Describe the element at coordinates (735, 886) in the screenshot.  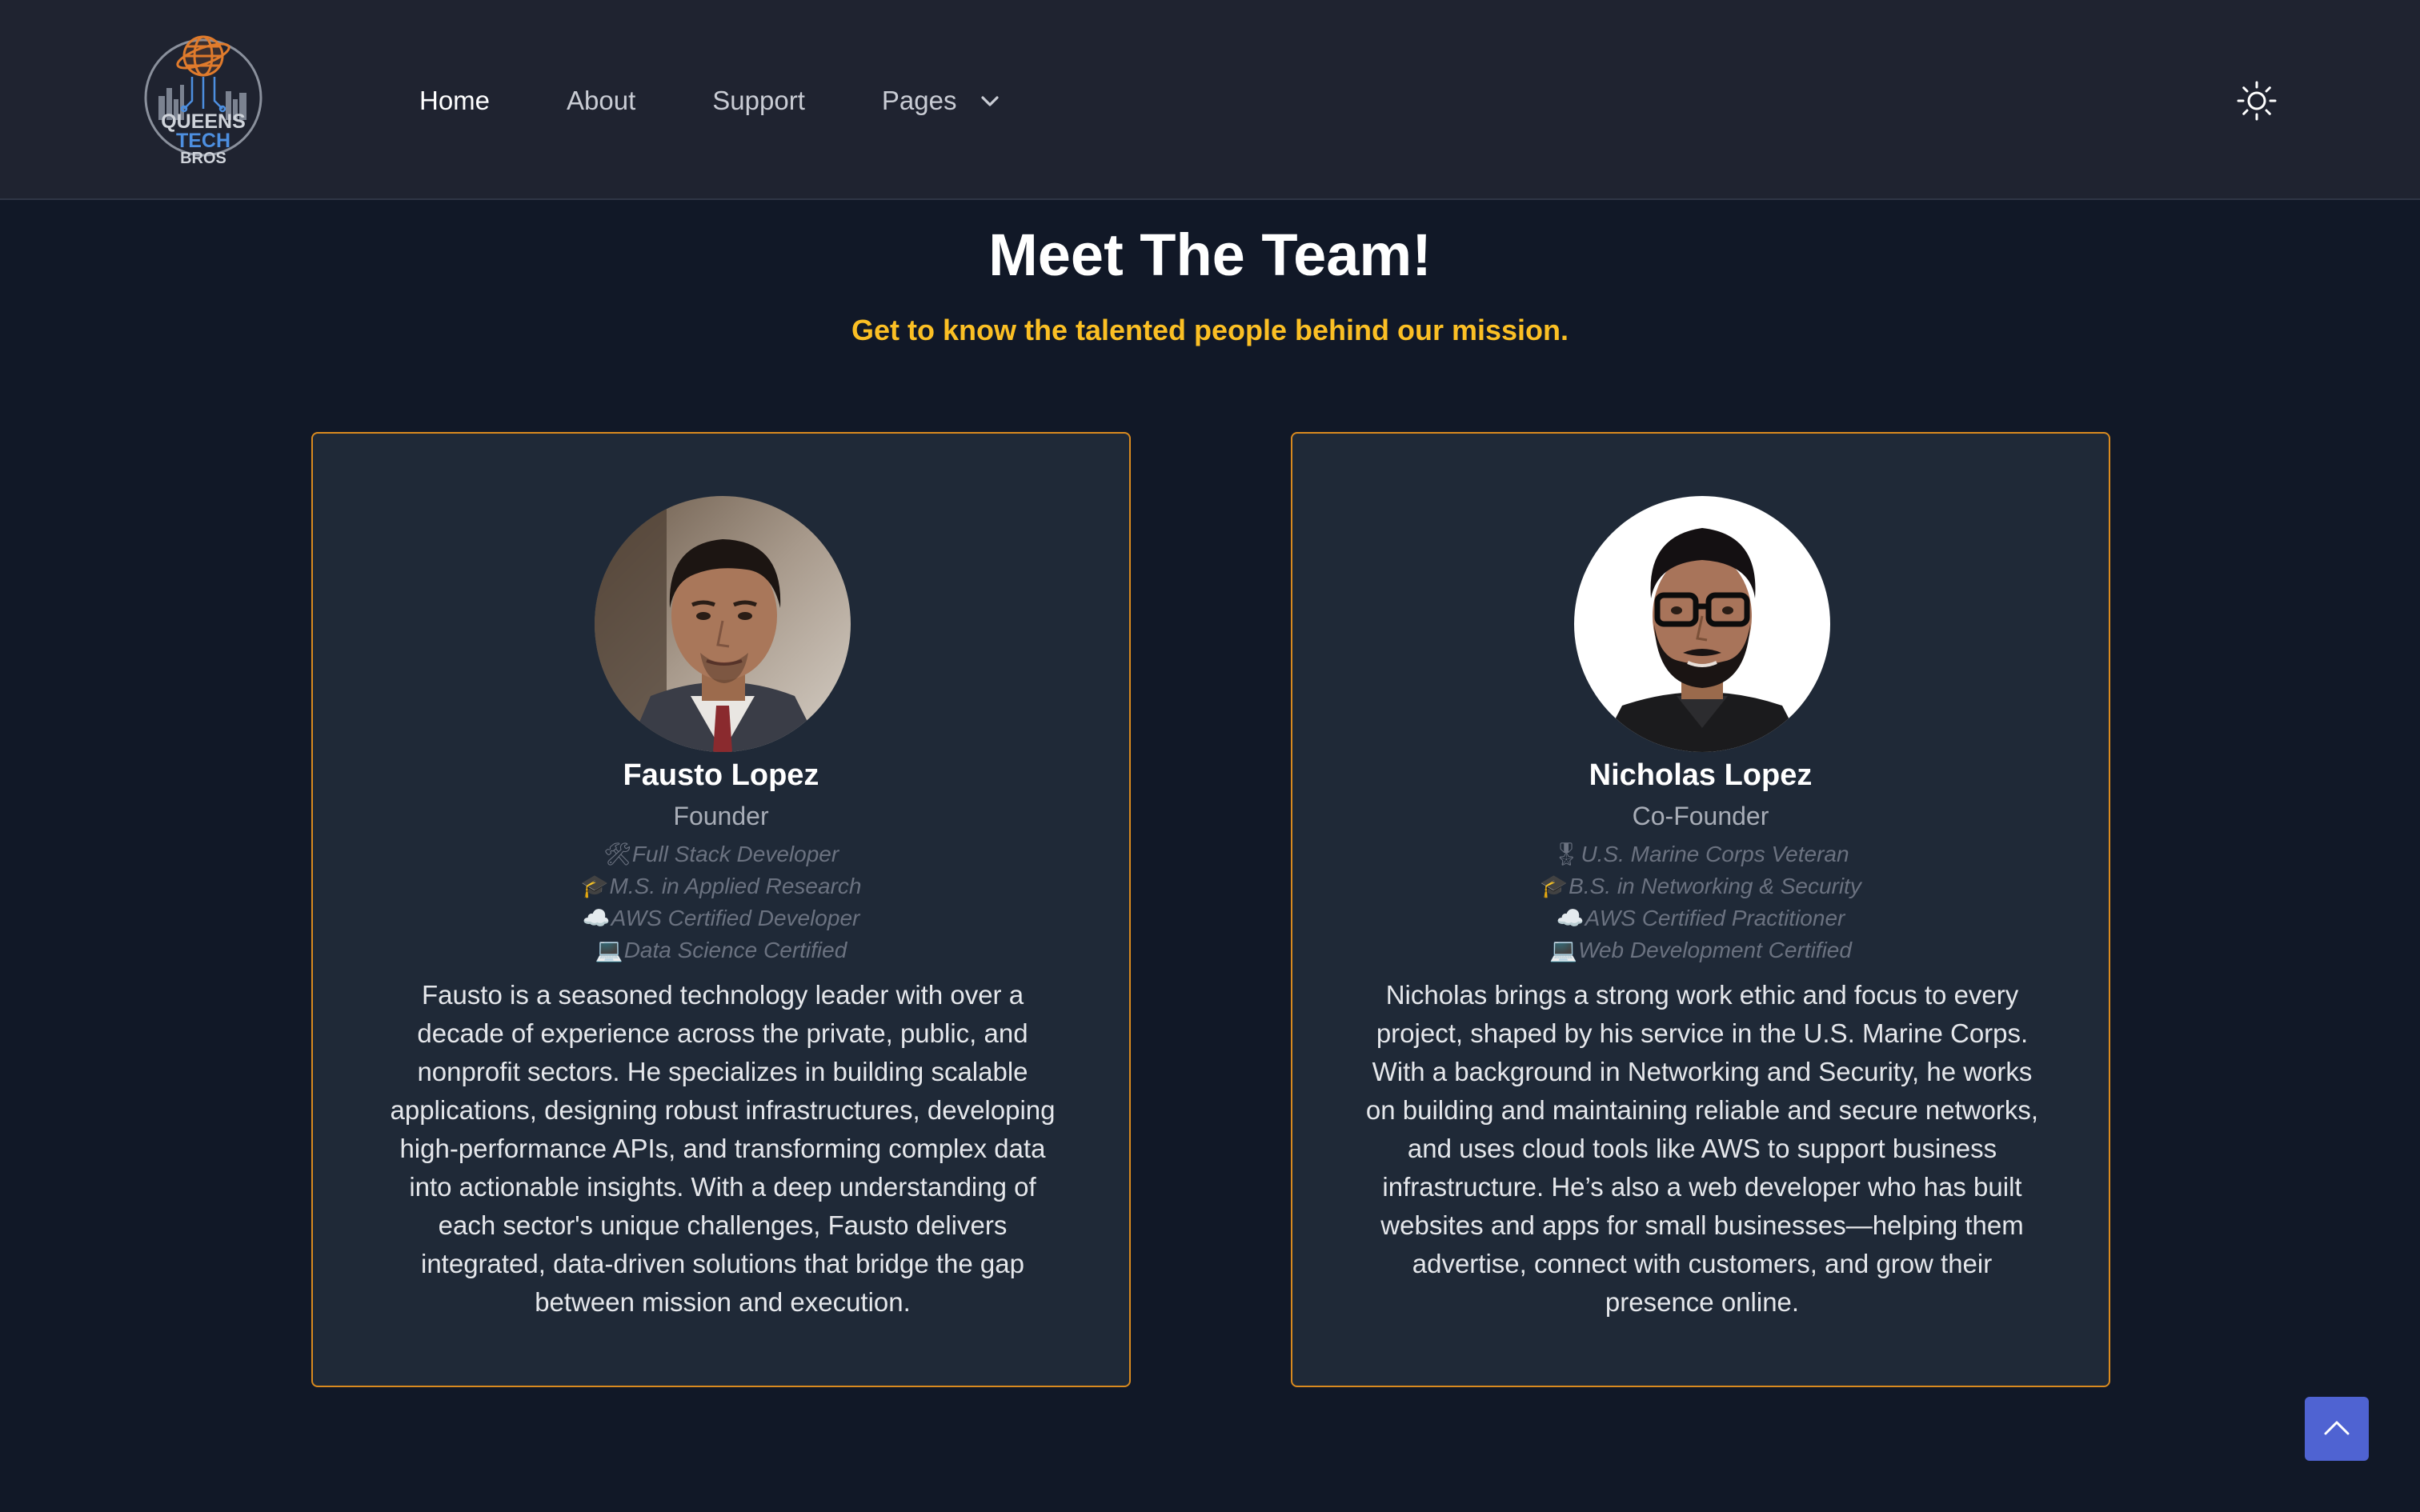
I see `credential-text: M.S. in Applied Research` at that location.